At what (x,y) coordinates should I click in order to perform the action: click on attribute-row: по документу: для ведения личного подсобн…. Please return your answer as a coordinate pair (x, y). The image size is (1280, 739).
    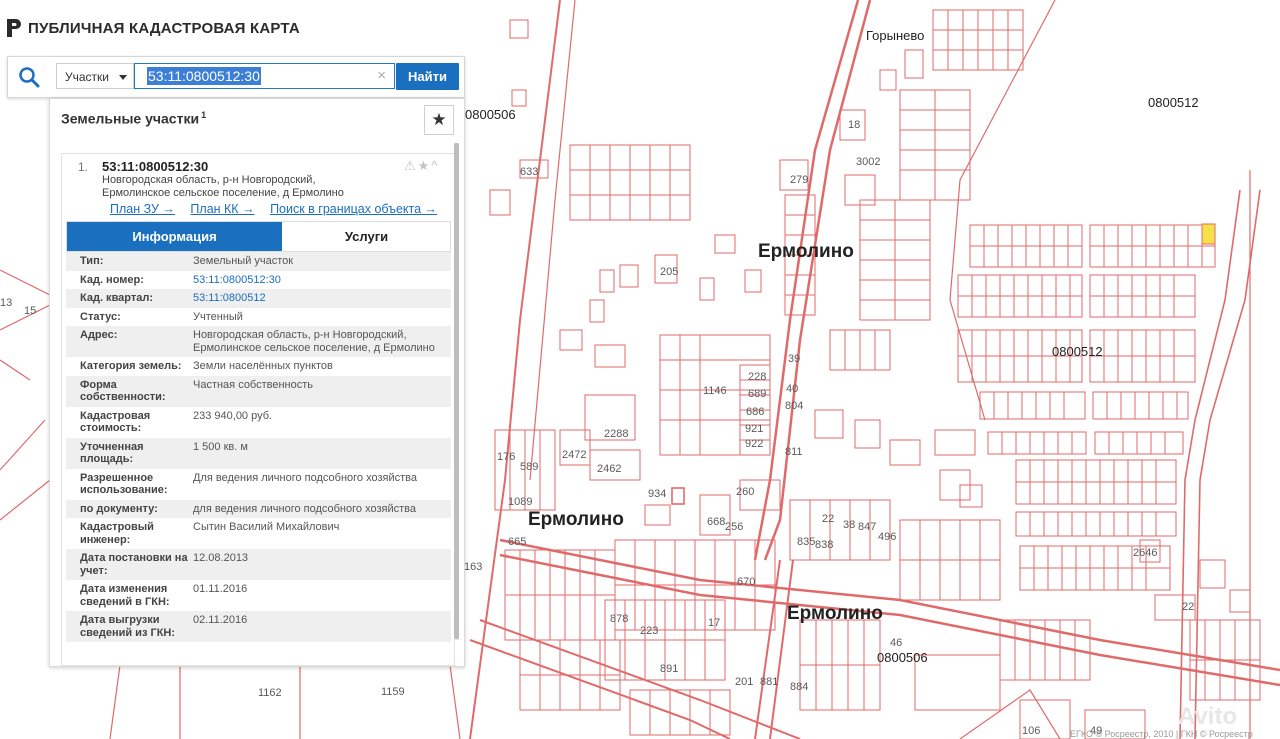
    Looking at the image, I should click on (258, 508).